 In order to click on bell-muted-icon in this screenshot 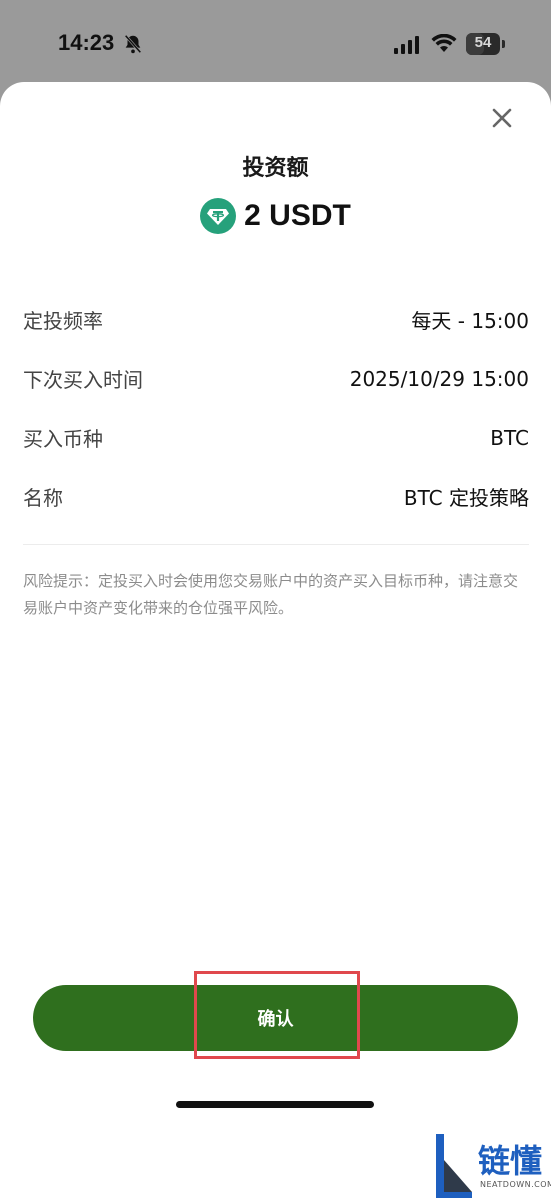, I will do `click(133, 44)`.